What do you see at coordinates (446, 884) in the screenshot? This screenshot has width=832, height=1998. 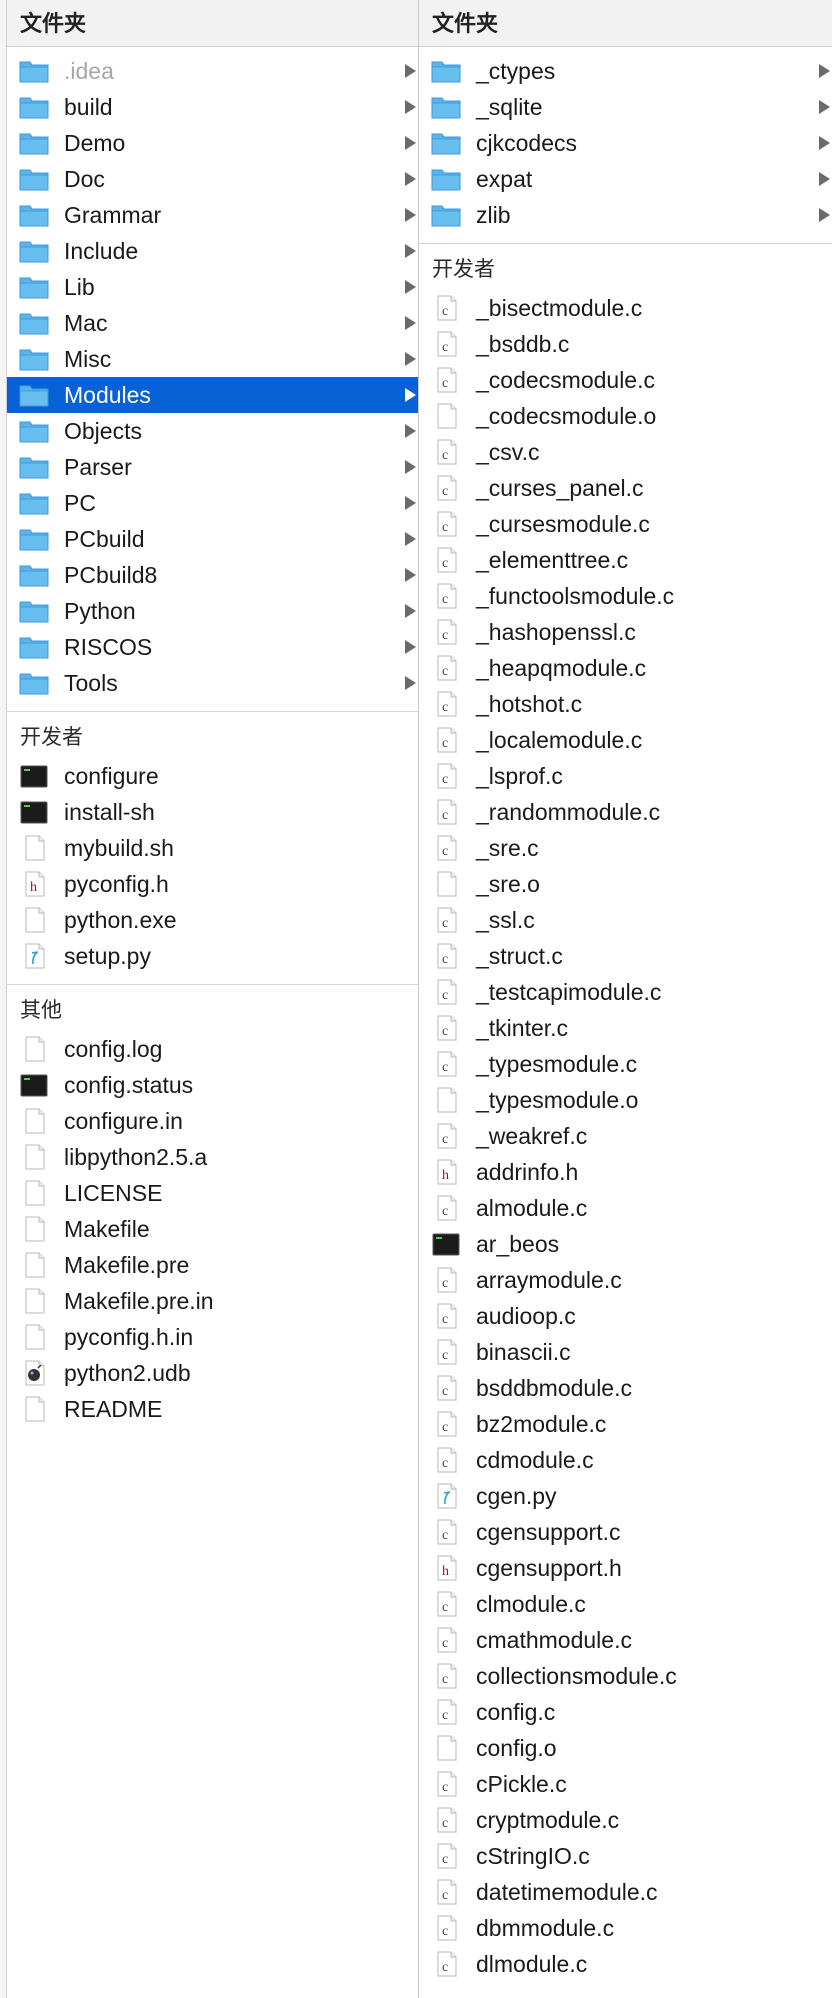 I see `document-icon` at bounding box center [446, 884].